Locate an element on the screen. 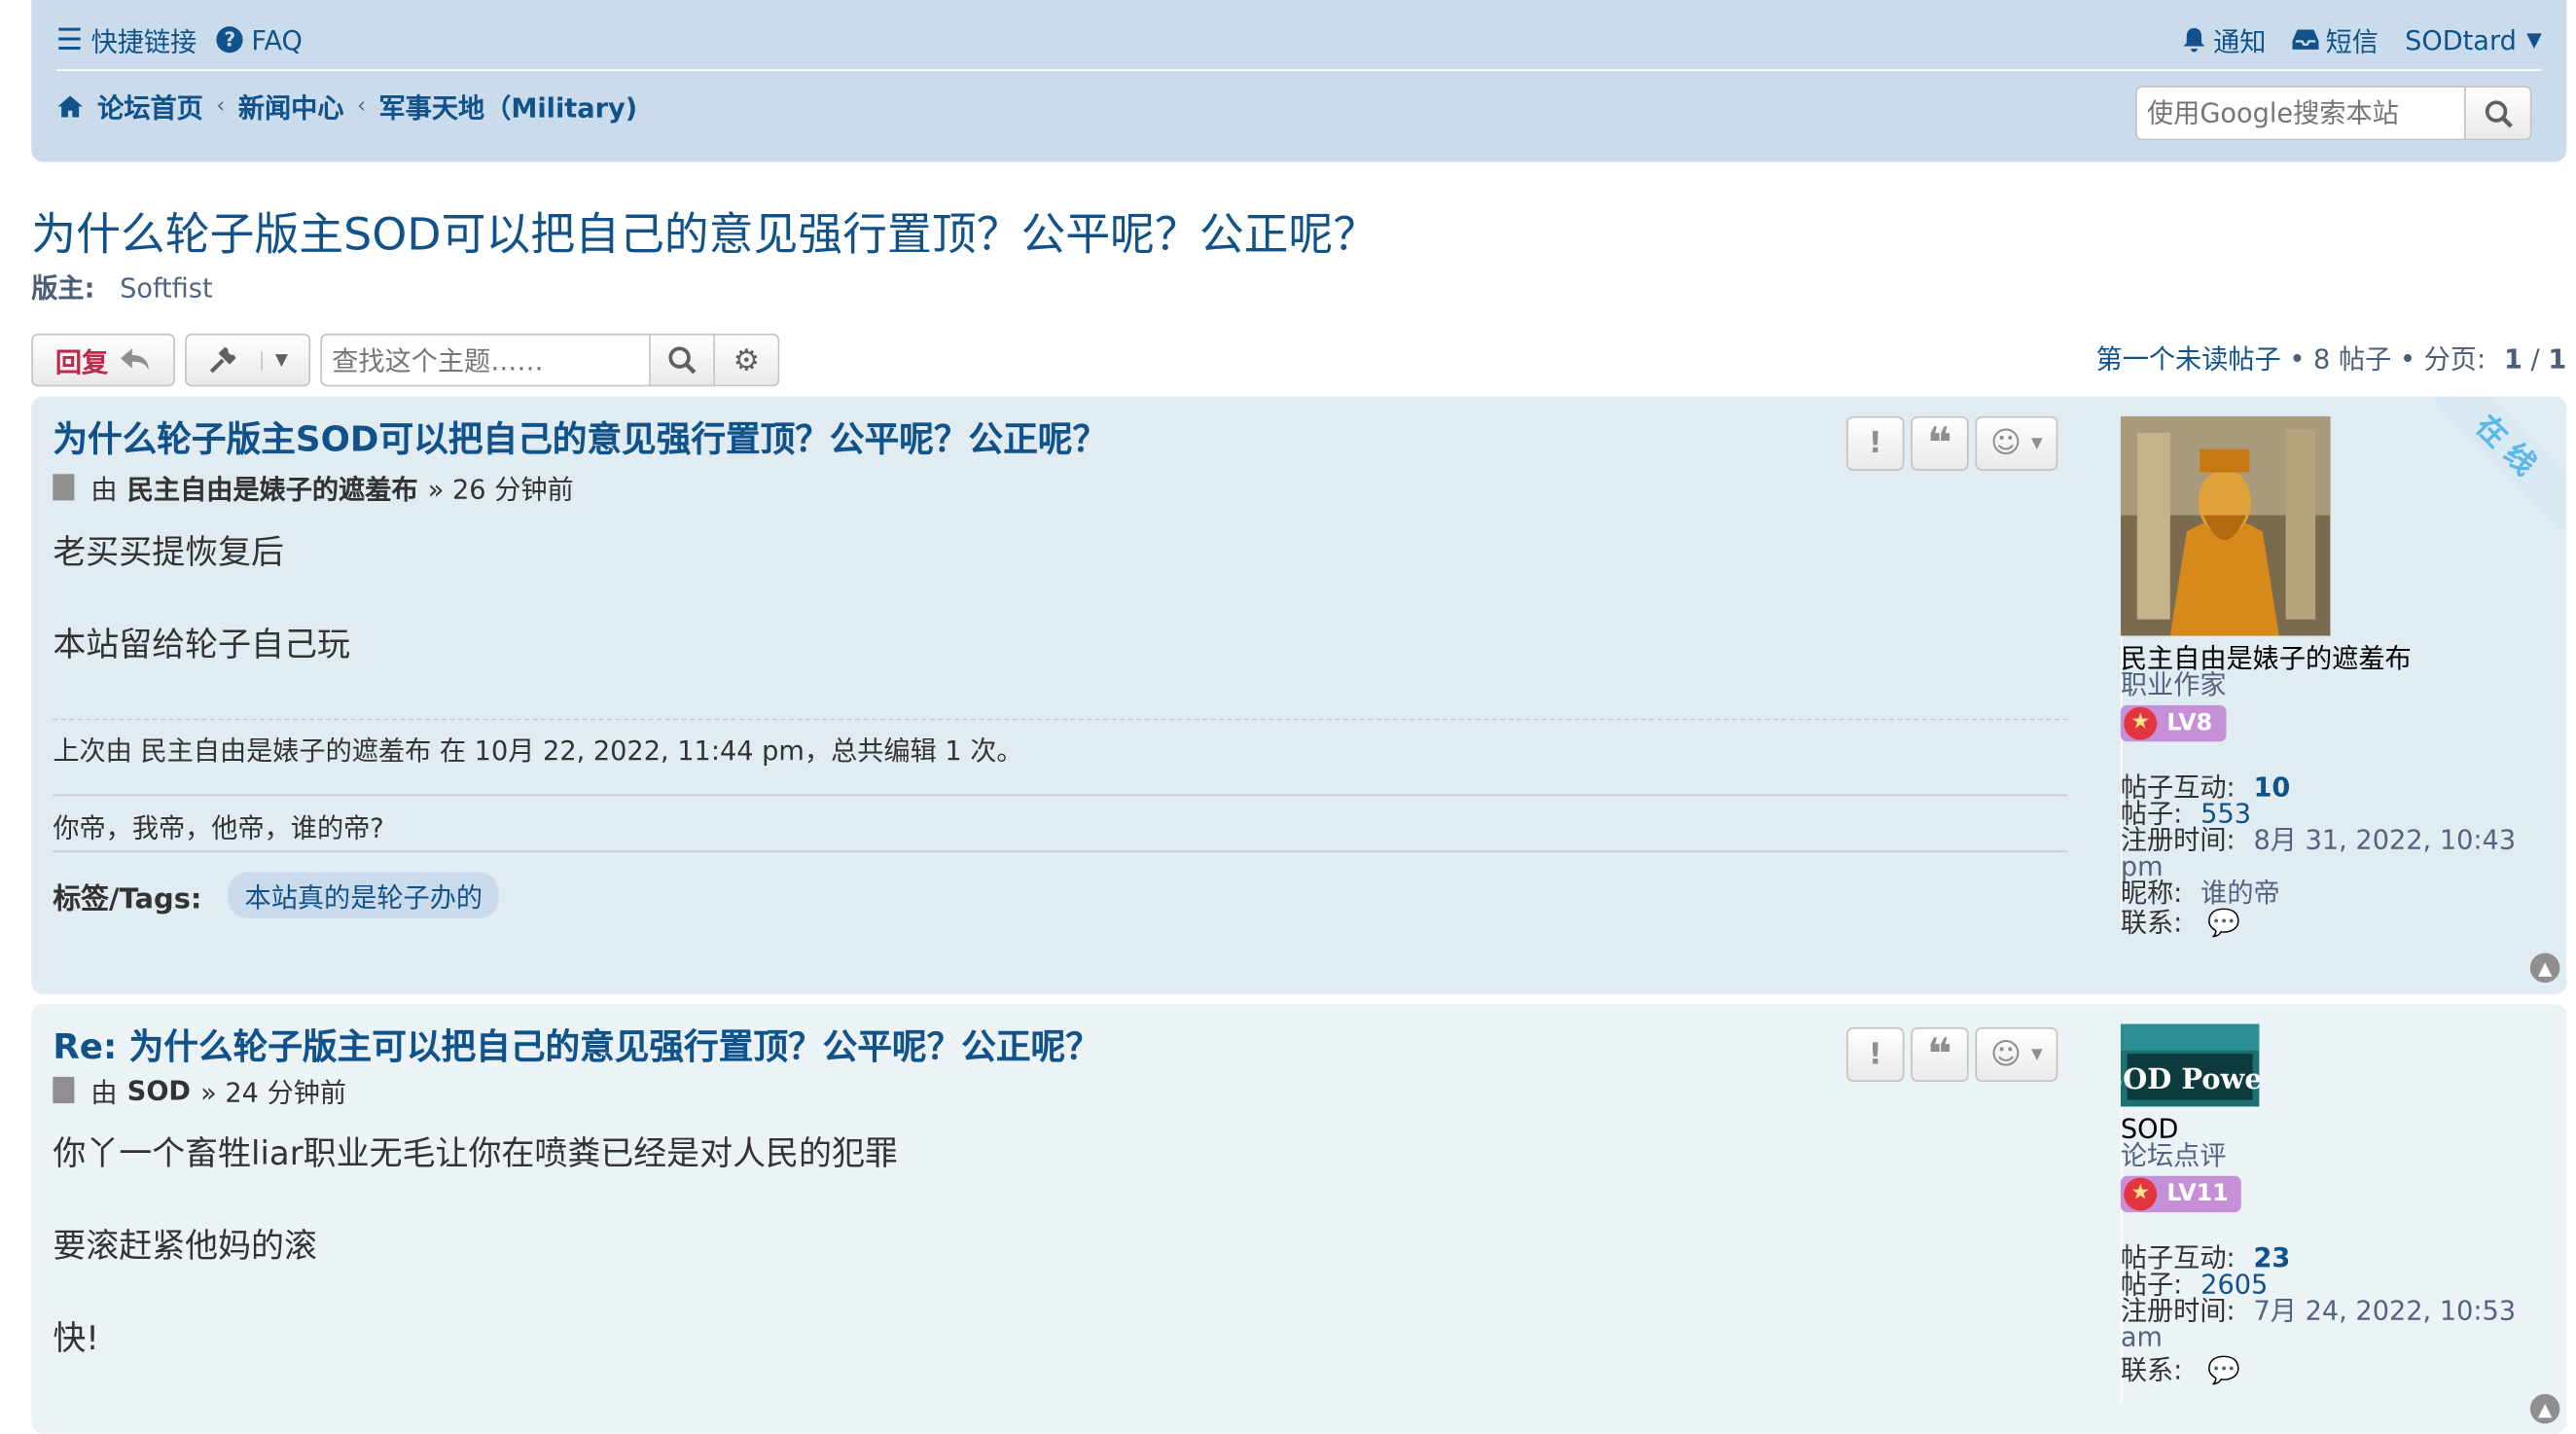  gear-icon: ⚙ is located at coordinates (747, 359).